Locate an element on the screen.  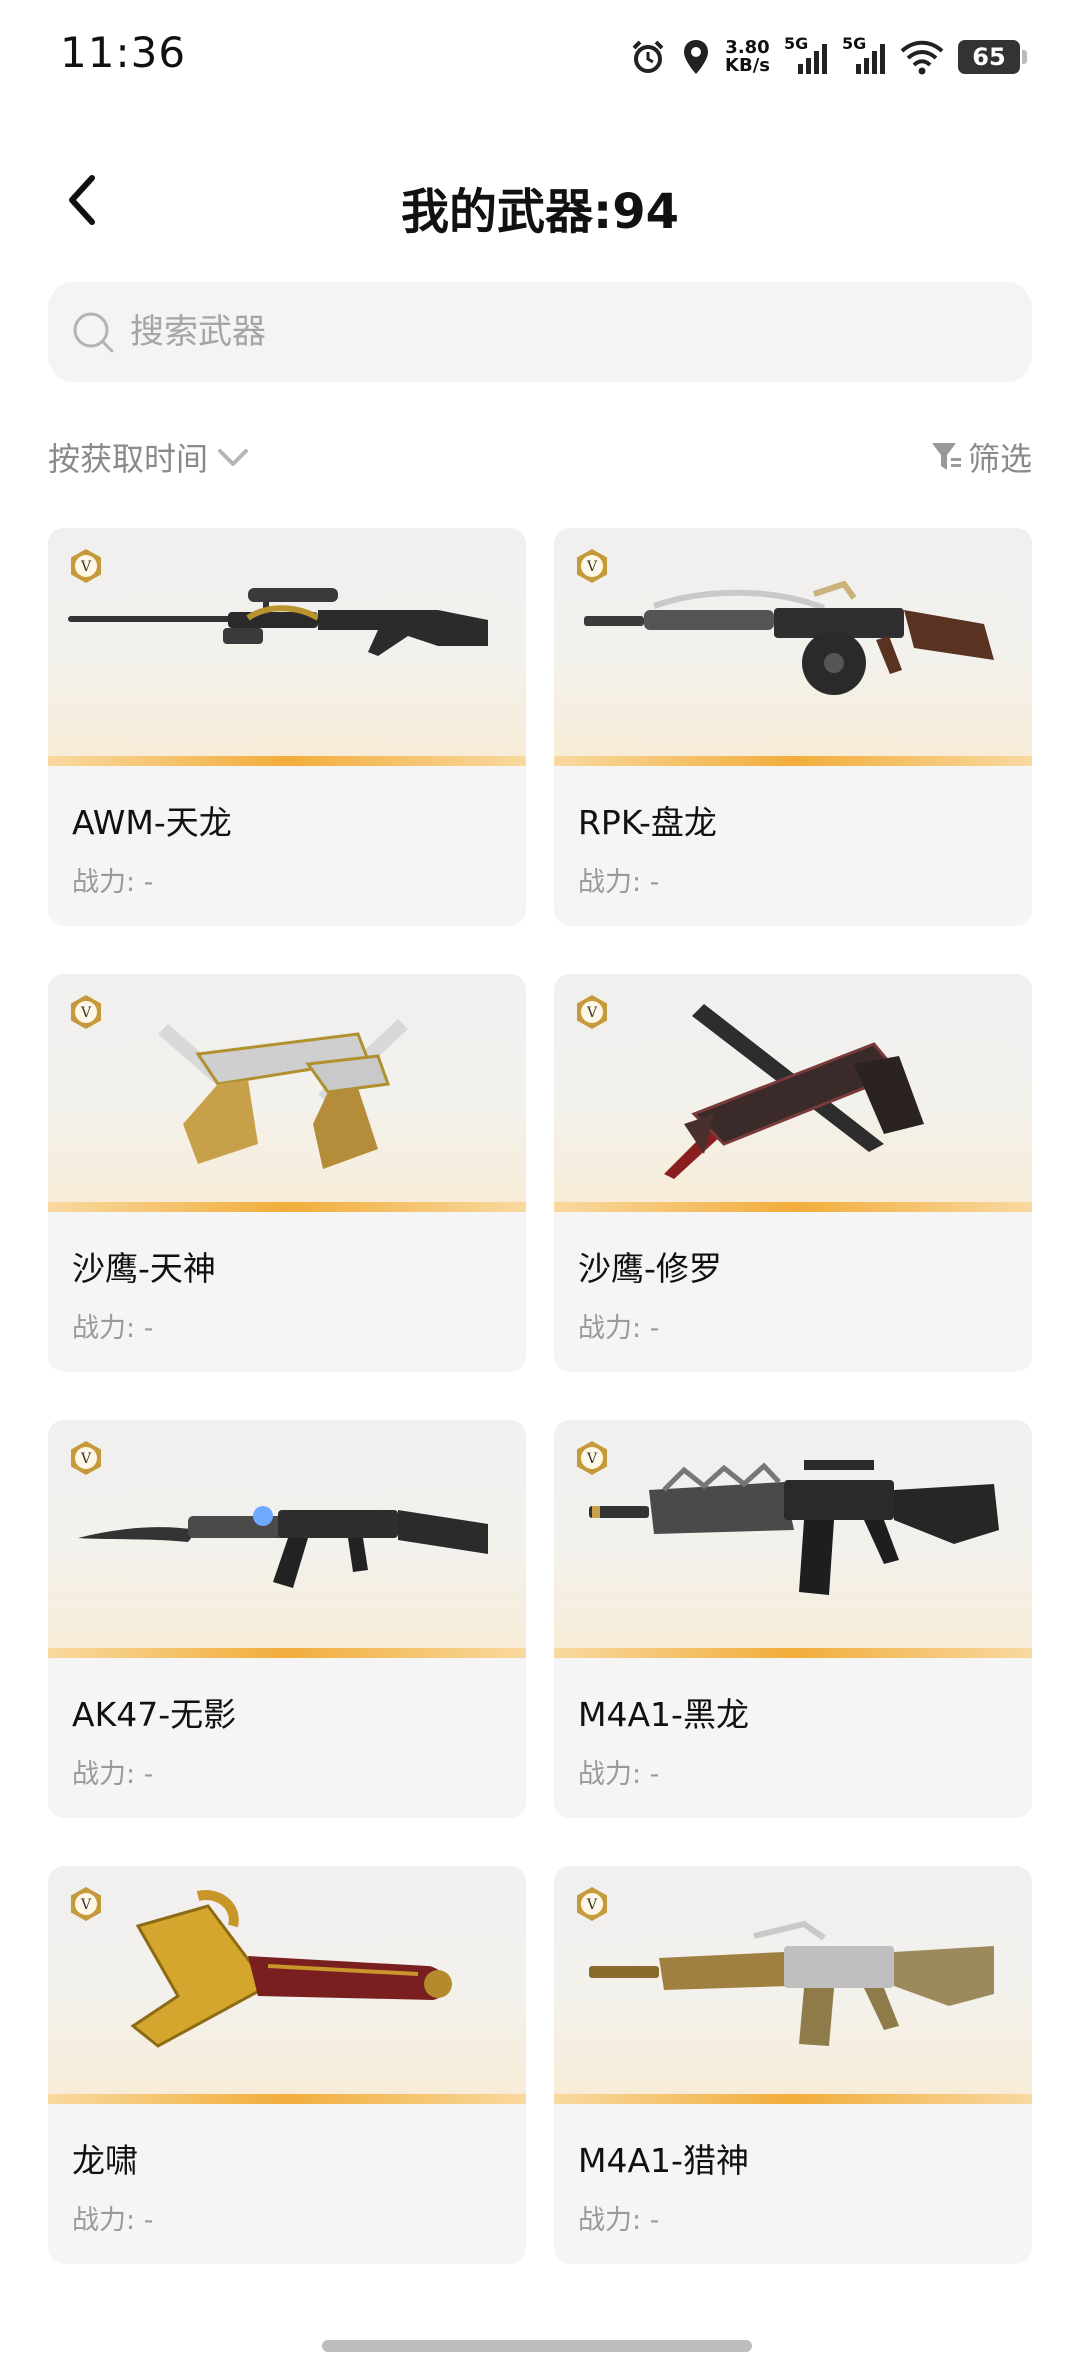
sniper-rifle-icon is located at coordinates (278, 622).